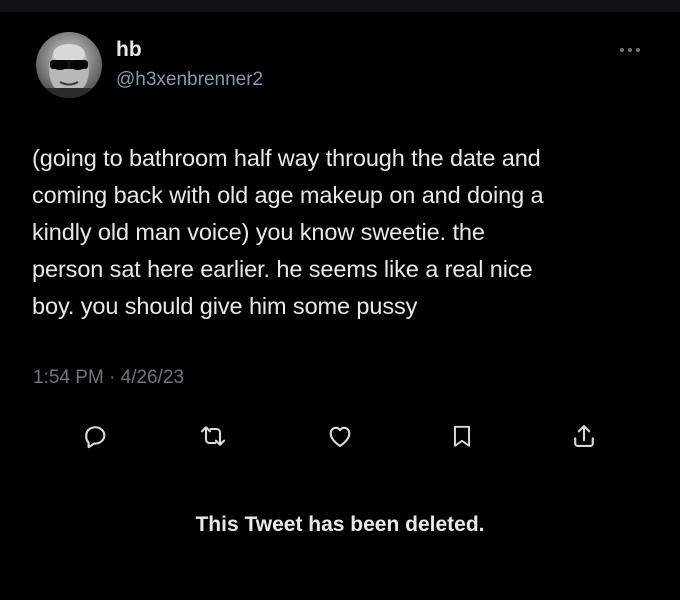 The width and height of the screenshot is (680, 600). I want to click on action-bar, so click(340, 436).